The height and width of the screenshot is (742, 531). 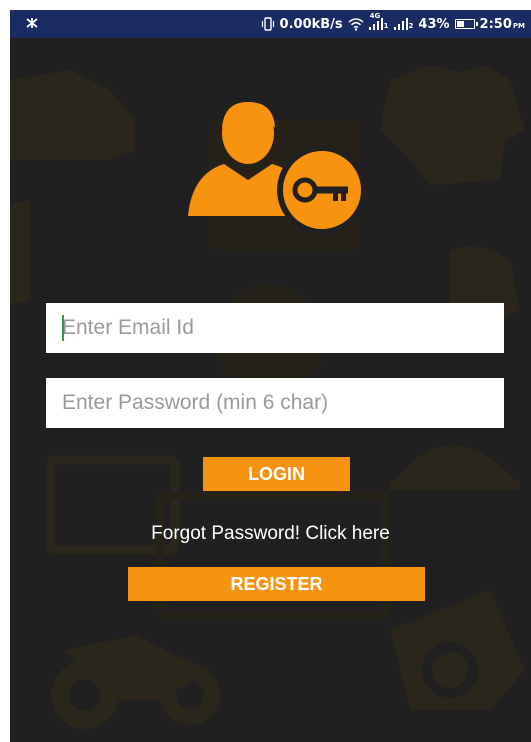 What do you see at coordinates (270, 534) in the screenshot?
I see `forgot-password-link: Forgot Password! Click here` at bounding box center [270, 534].